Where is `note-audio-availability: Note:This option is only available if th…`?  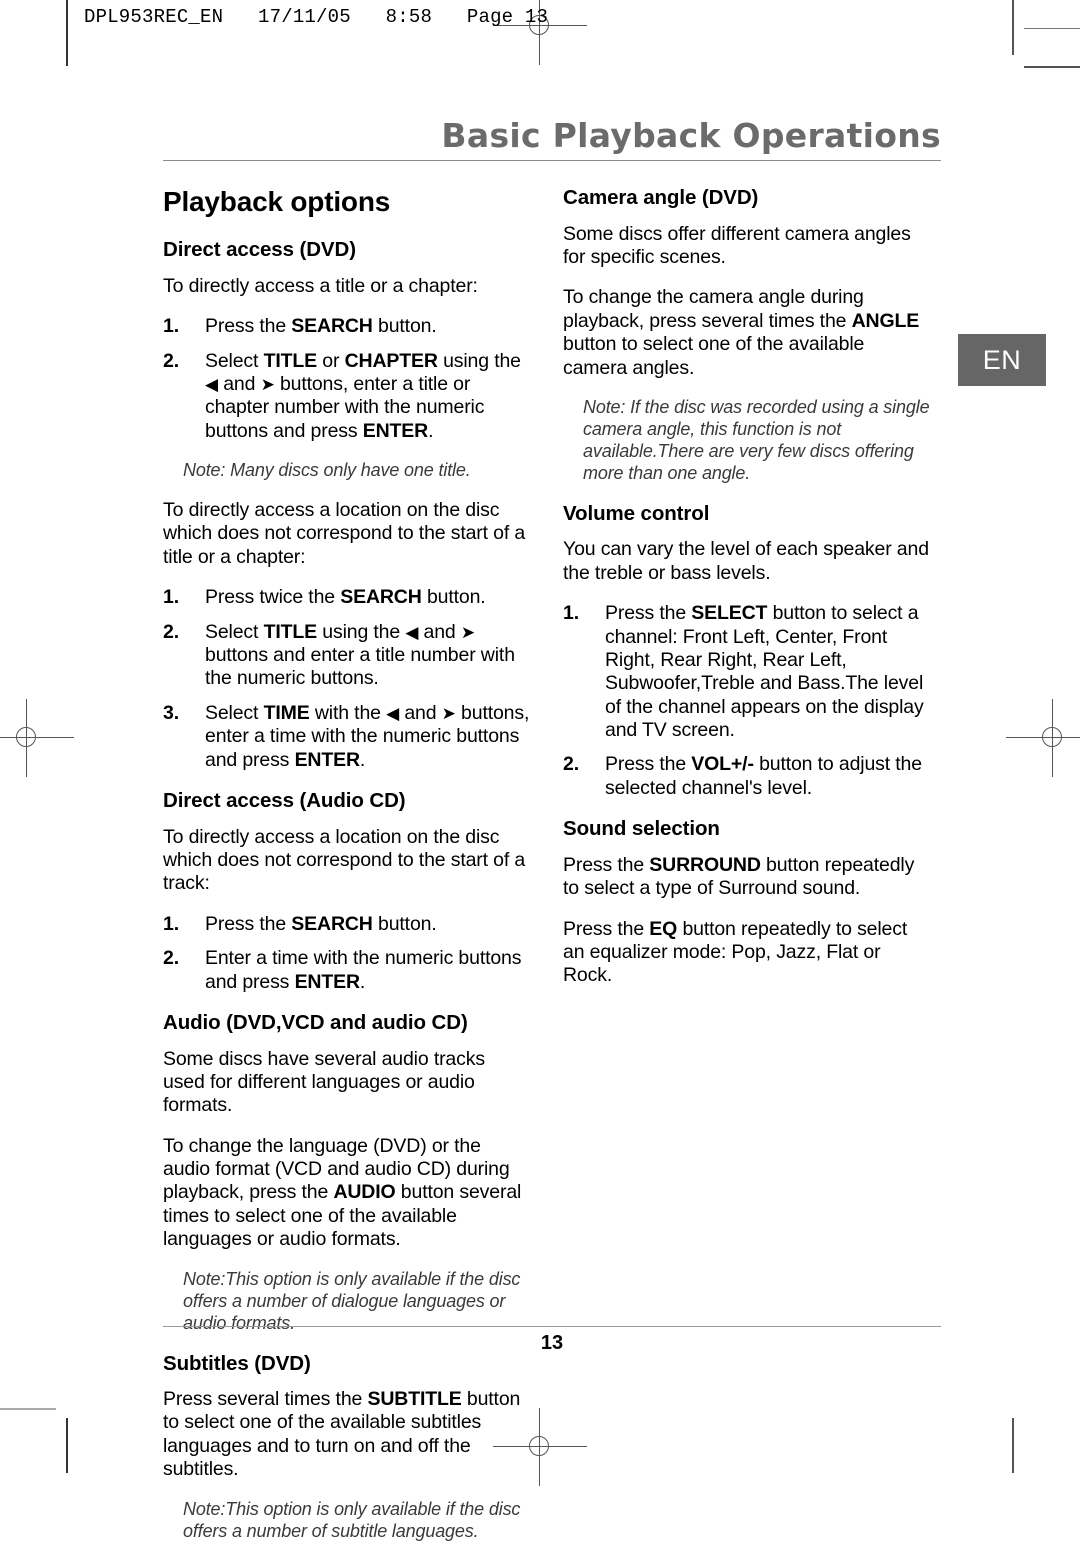
note-audio-availability: Note:This option is only available if th… is located at coordinates (352, 1300).